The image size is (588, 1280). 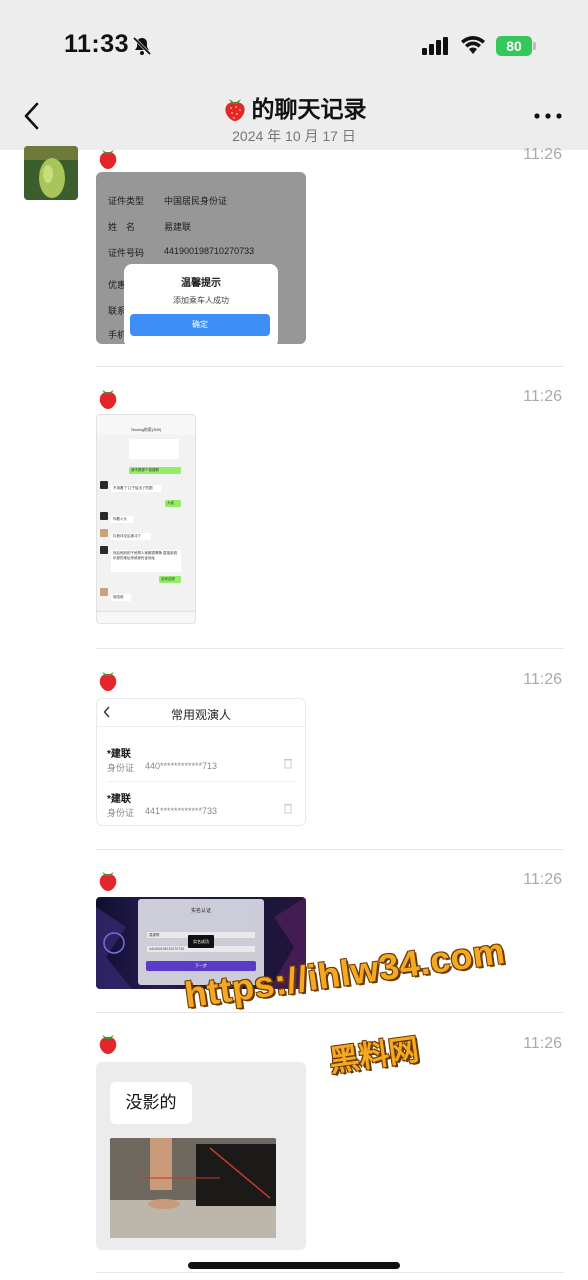 I want to click on dialog-message: 添加乘车人成功, so click(x=201, y=300).